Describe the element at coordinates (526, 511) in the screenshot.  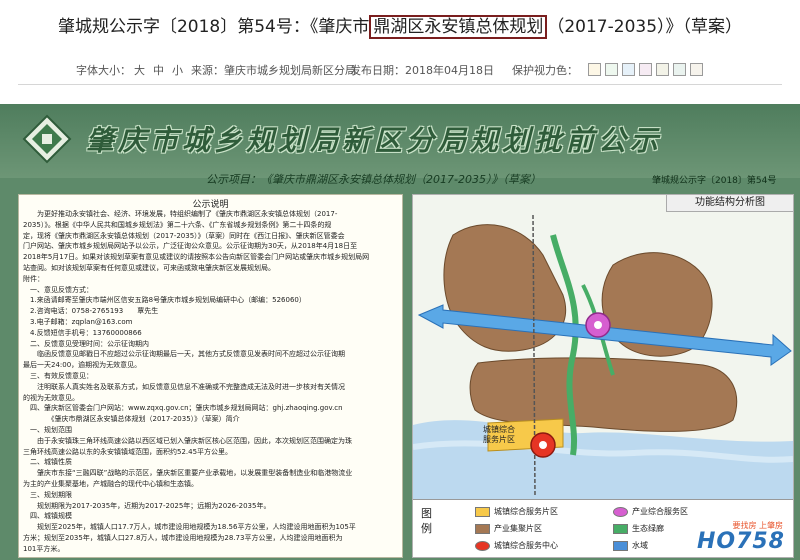
I see `legend-label: 城镇综合服务片区` at that location.